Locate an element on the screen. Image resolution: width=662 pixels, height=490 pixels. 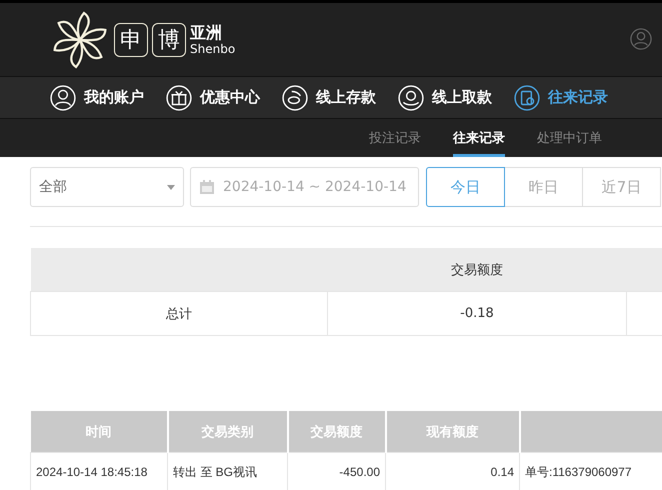
nav-item: 线上取款 is located at coordinates (445, 97).